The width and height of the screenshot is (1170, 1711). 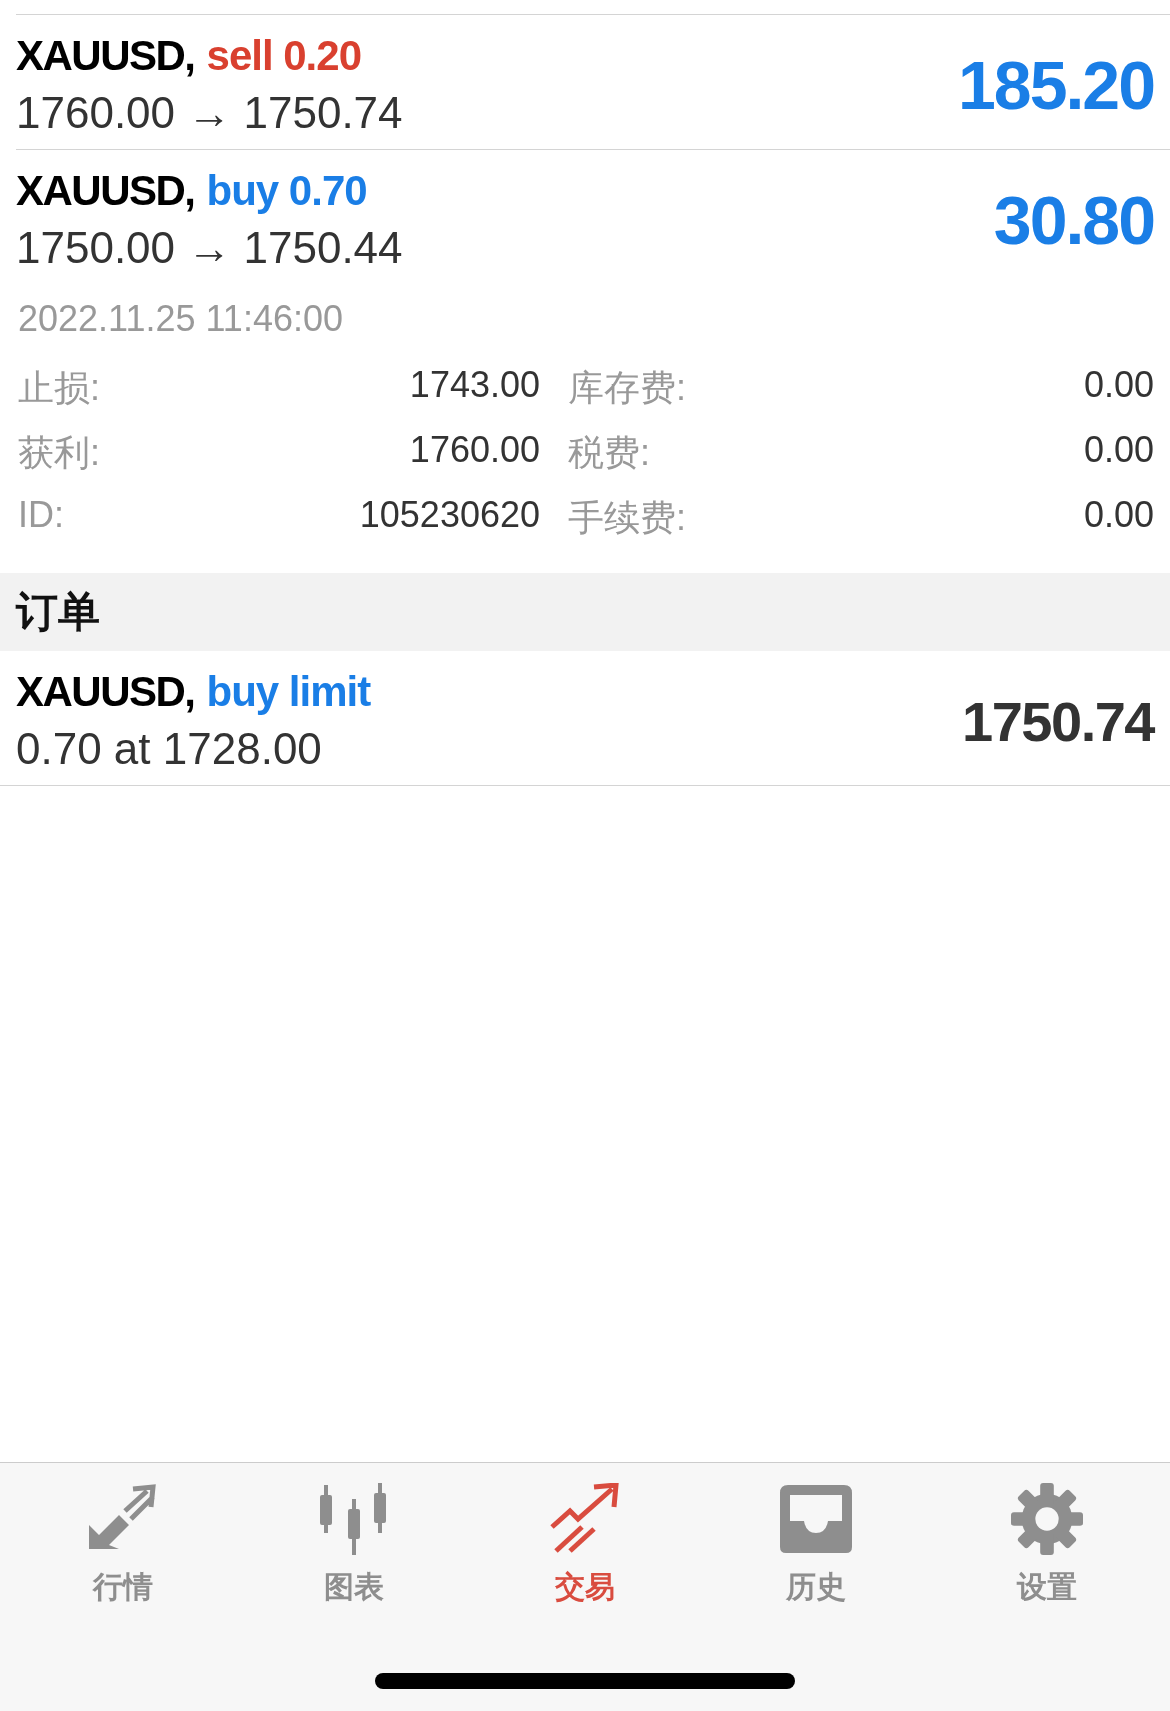 What do you see at coordinates (286, 191) in the screenshot?
I see `trade-action: buy 0.70` at bounding box center [286, 191].